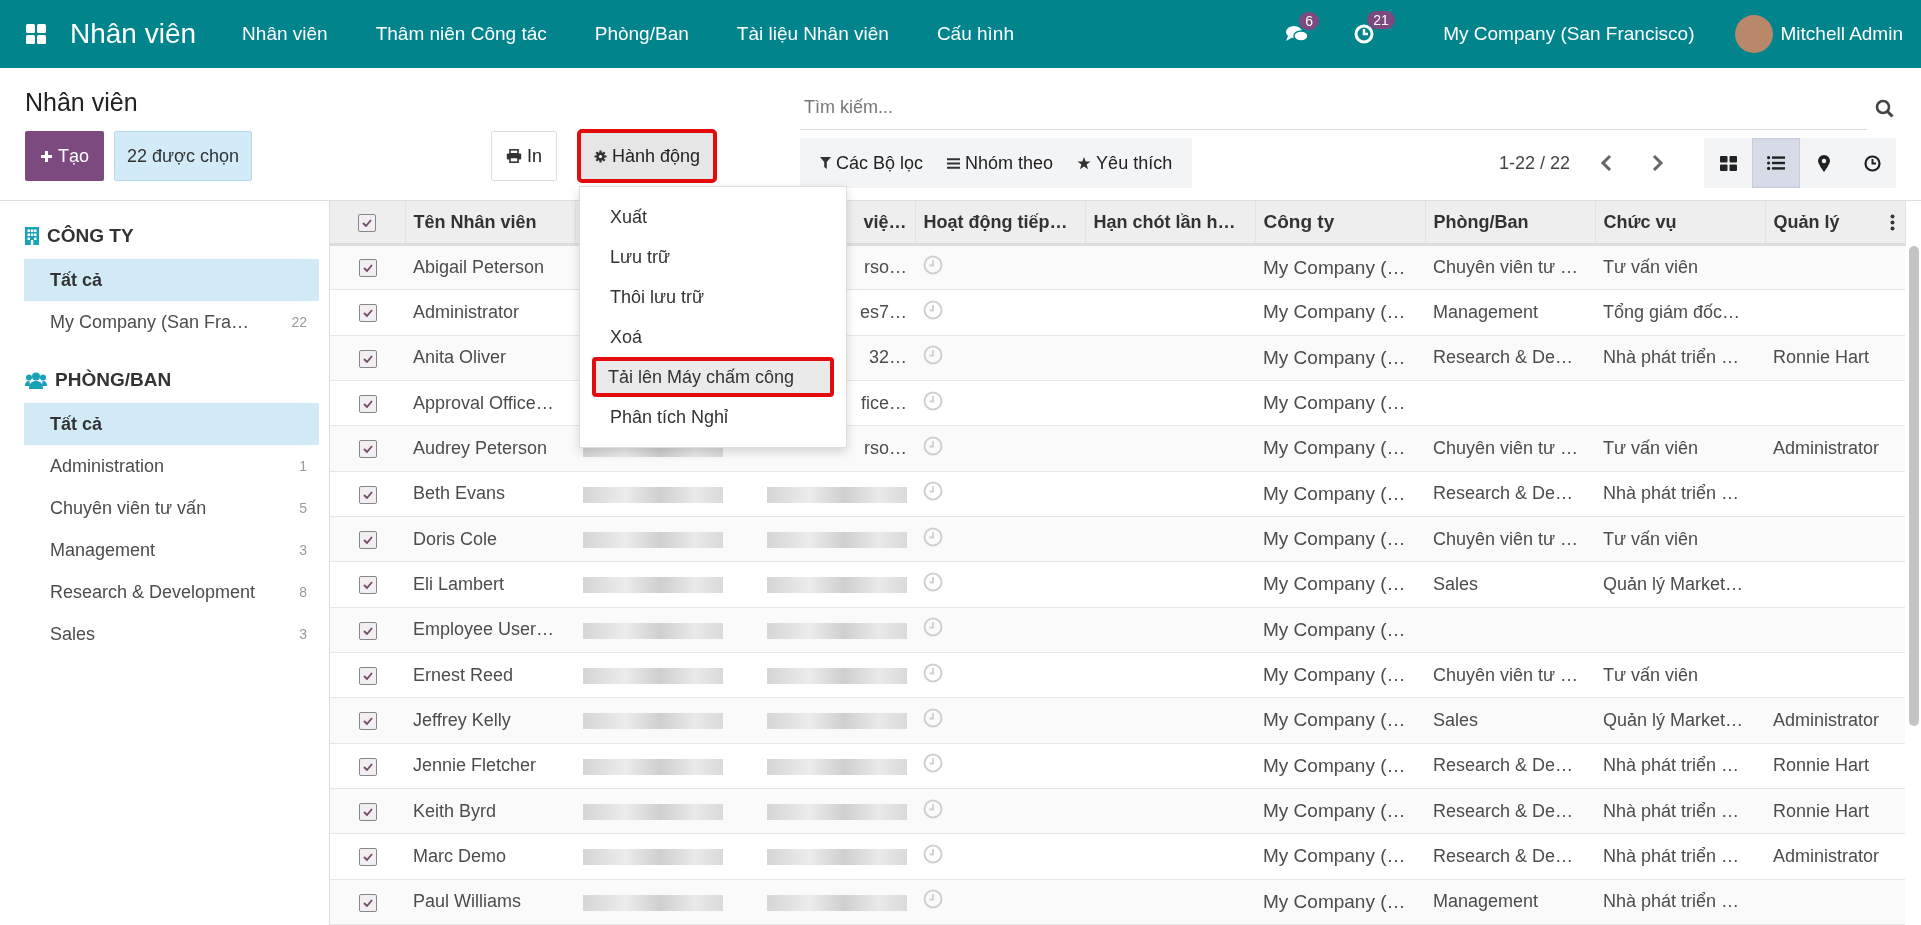 The image size is (1921, 925). I want to click on user-menu: Mitchell Admin, so click(1841, 34).